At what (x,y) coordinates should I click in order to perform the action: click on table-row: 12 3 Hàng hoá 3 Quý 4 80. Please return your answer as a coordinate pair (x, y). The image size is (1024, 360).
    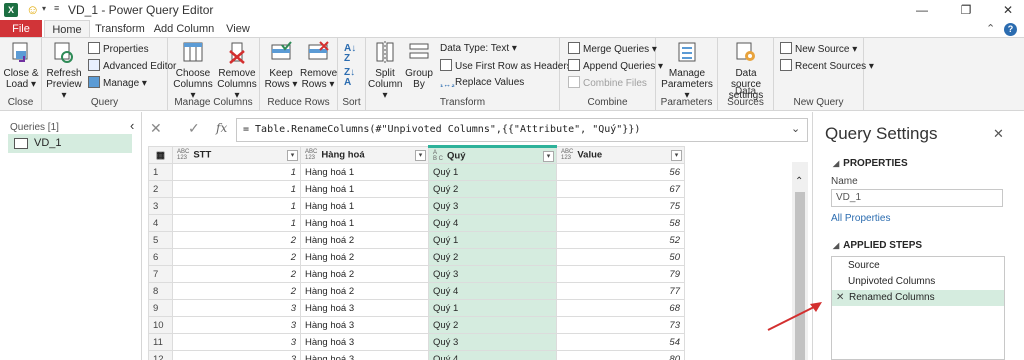
    Looking at the image, I should click on (416, 355).